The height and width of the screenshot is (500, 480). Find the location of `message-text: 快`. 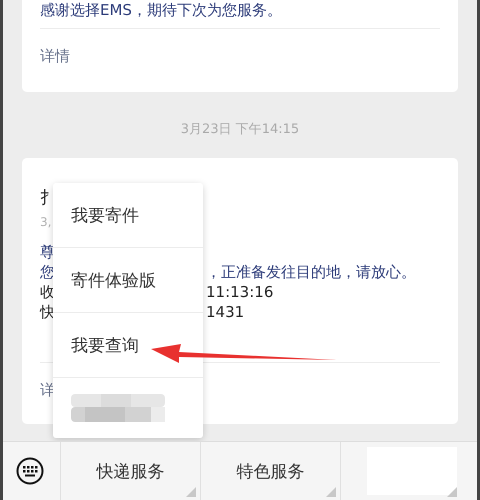

message-text: 快 is located at coordinates (47, 312).